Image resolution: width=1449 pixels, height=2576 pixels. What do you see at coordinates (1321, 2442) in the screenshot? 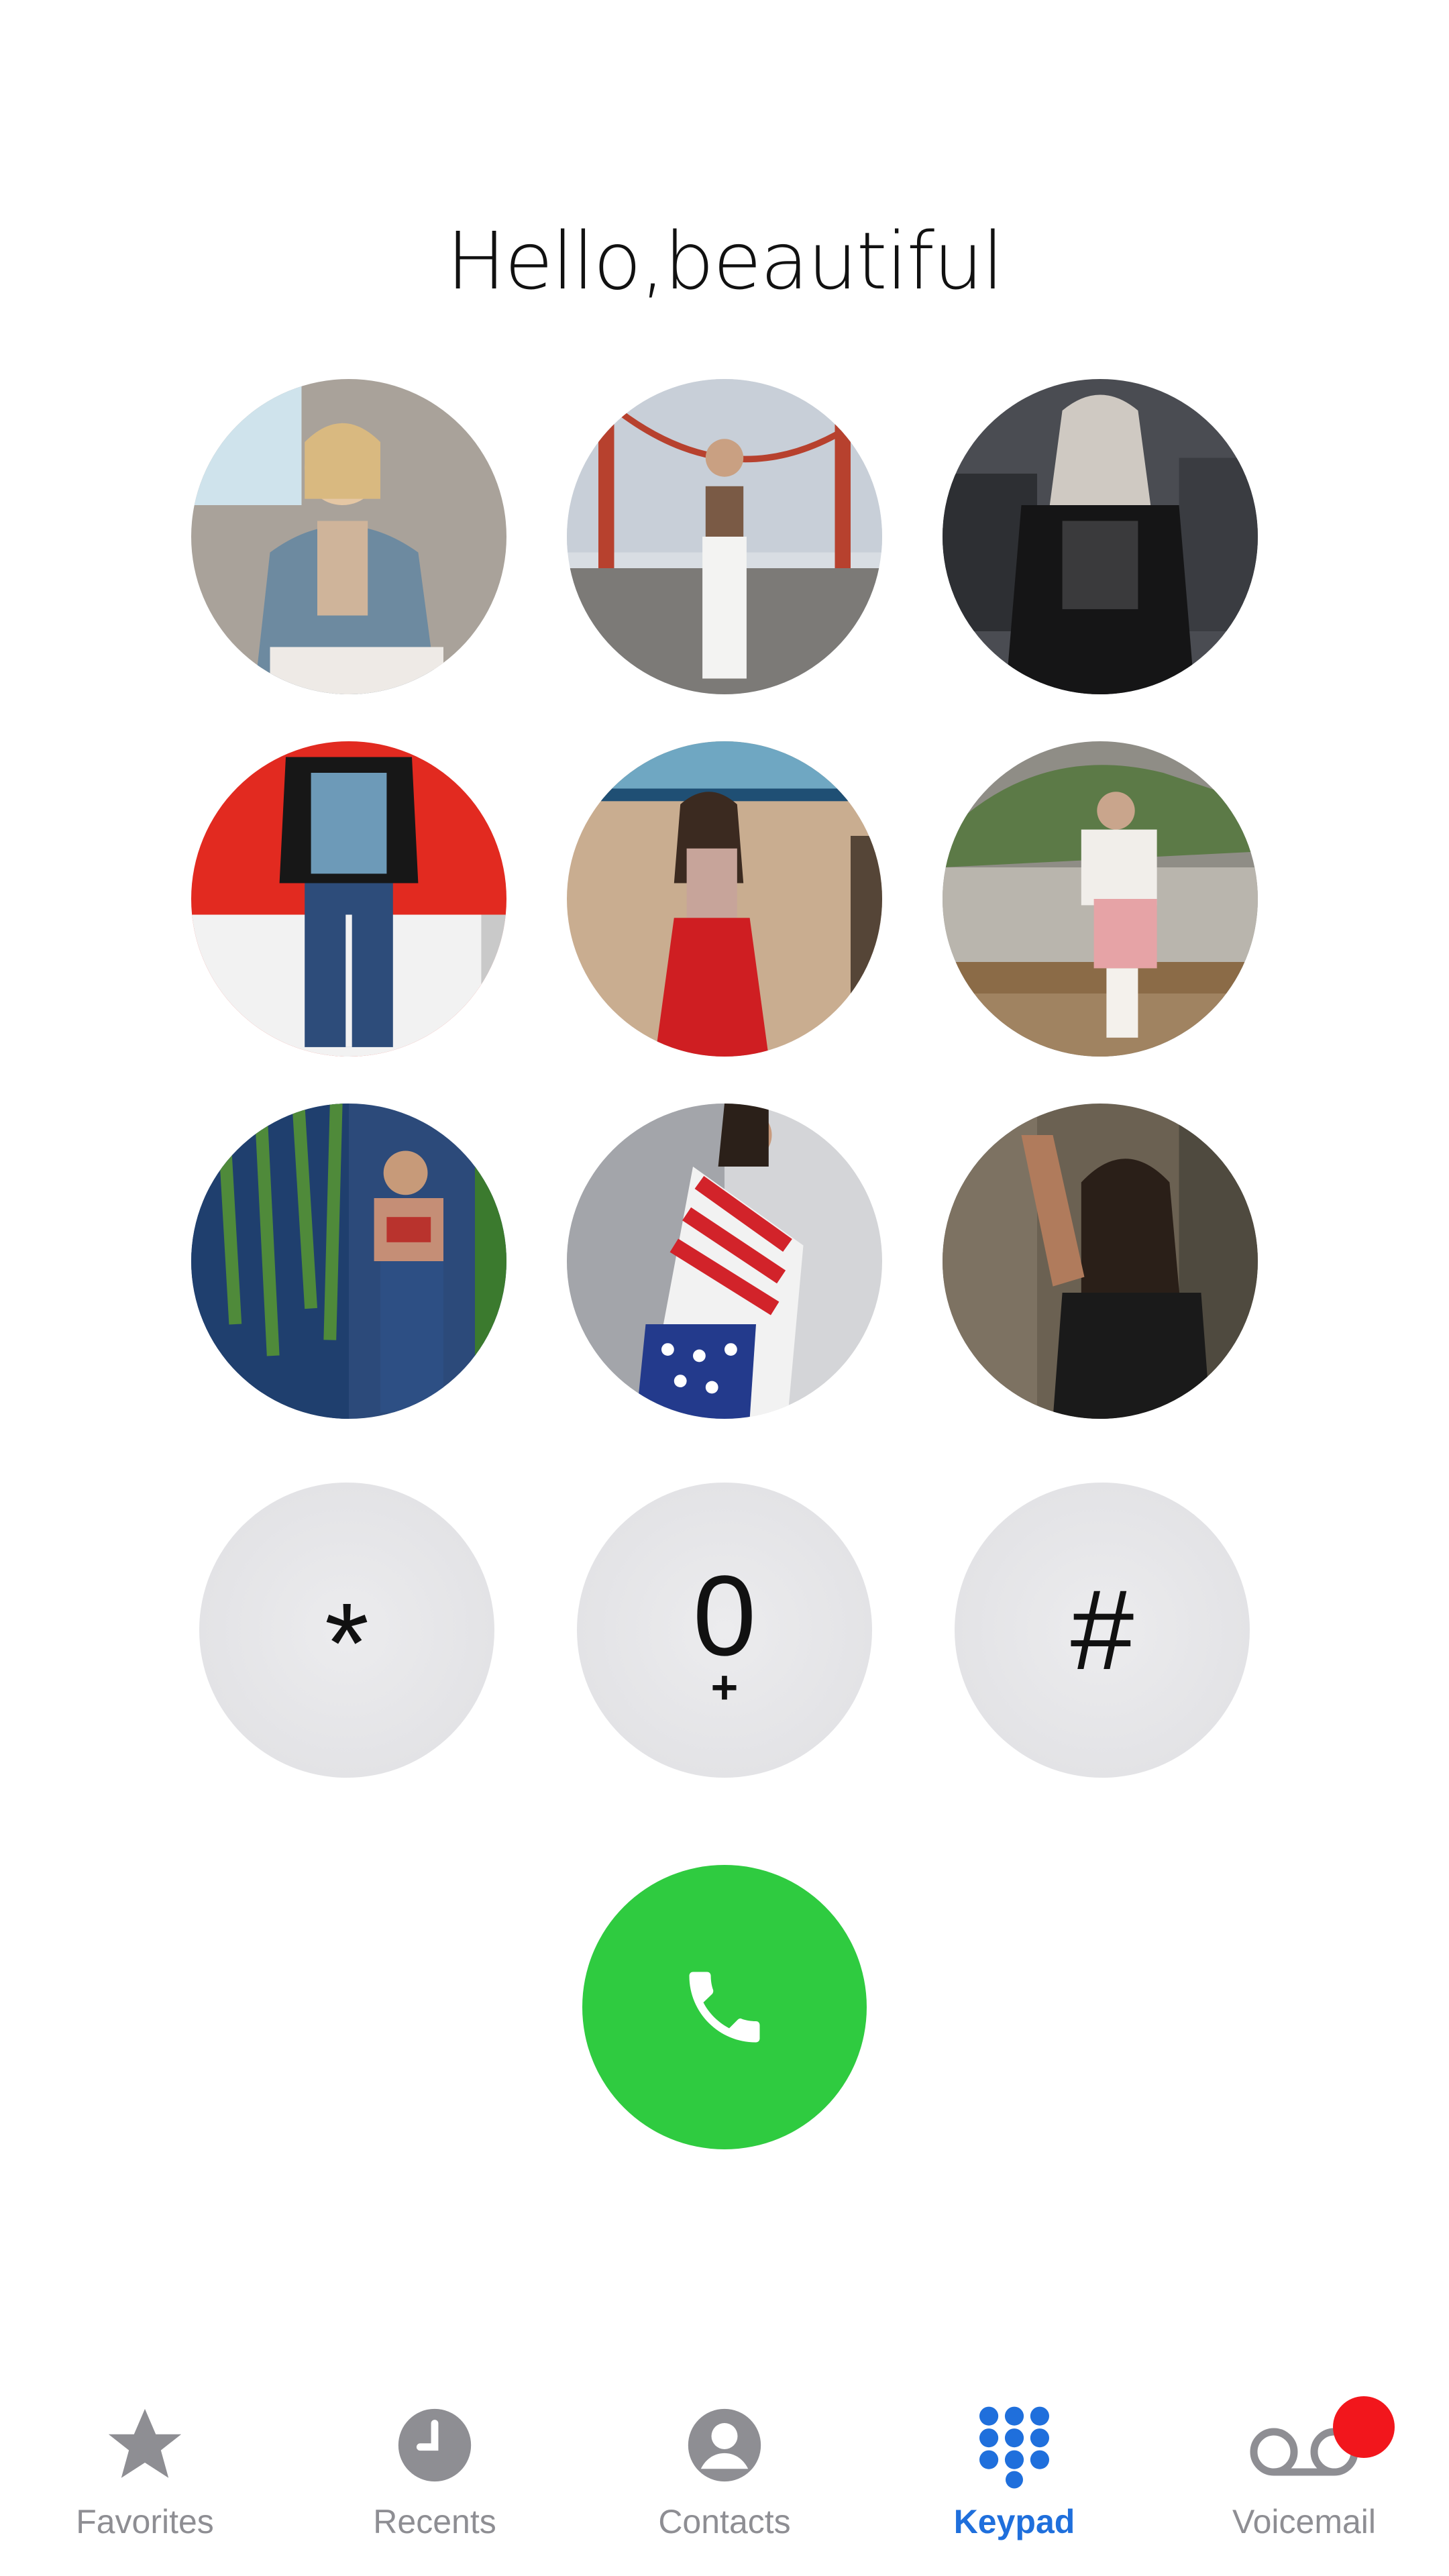
I see `voicemail-icon-wrap` at bounding box center [1321, 2442].